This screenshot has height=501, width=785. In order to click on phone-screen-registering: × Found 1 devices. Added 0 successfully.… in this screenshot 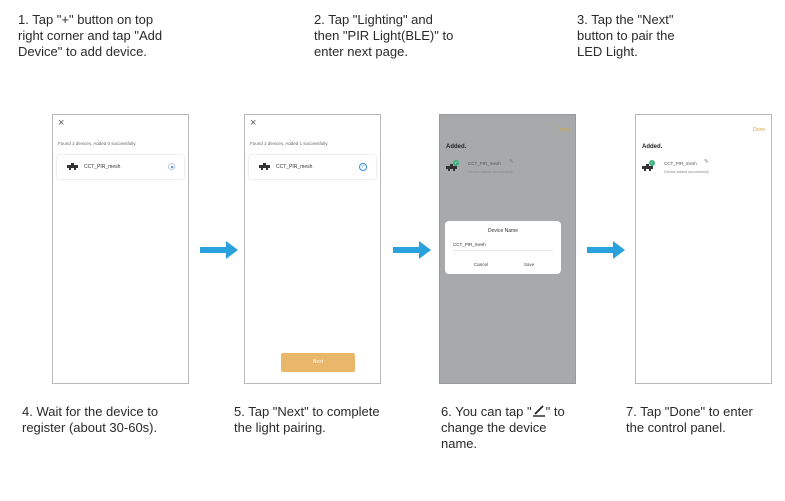, I will do `click(120, 249)`.